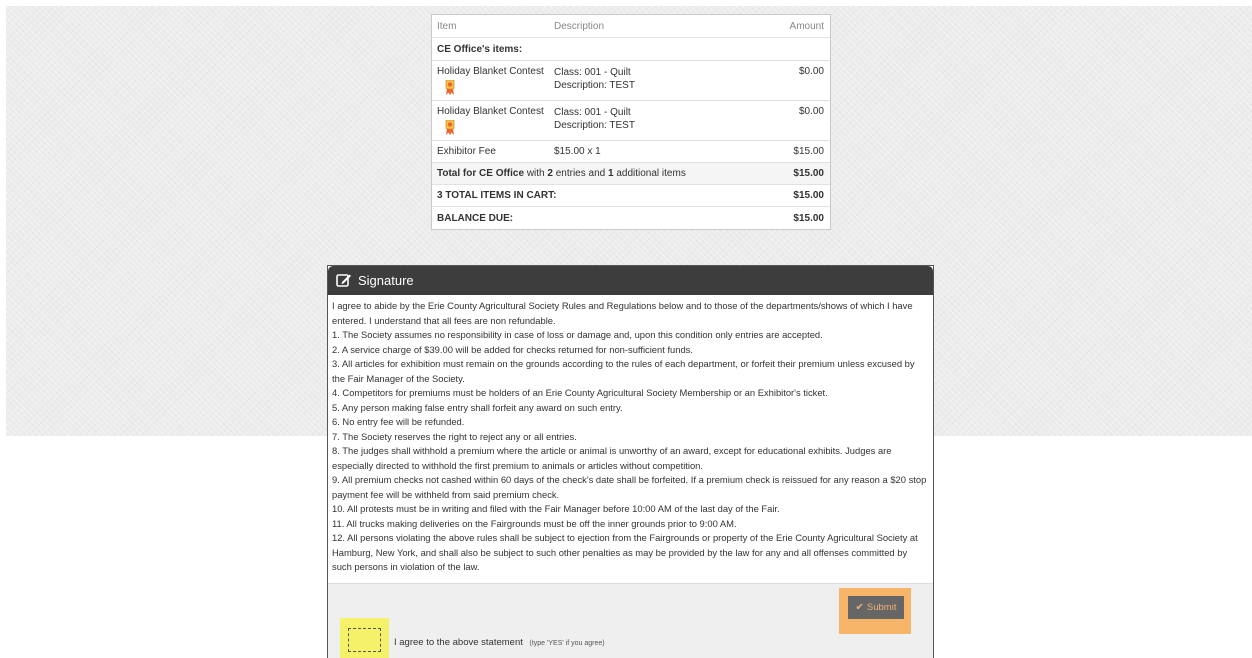  Describe the element at coordinates (343, 280) in the screenshot. I see `edit-icon` at that location.